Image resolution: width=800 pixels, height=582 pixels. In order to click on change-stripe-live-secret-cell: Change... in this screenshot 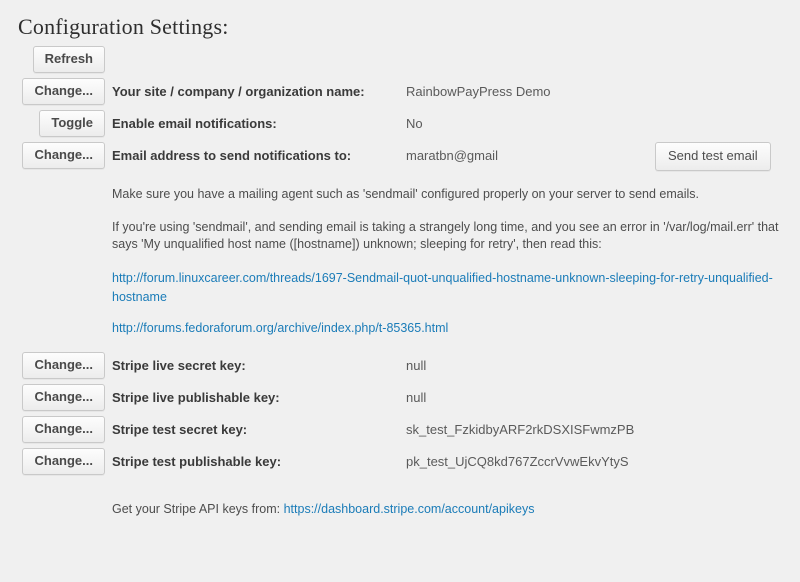, I will do `click(56, 365)`.